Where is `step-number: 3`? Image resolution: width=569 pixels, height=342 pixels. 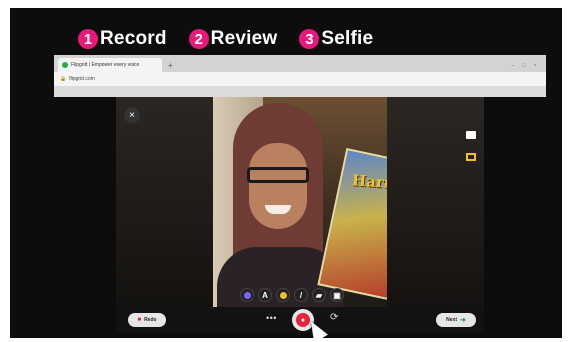
step-number: 3 is located at coordinates (309, 39).